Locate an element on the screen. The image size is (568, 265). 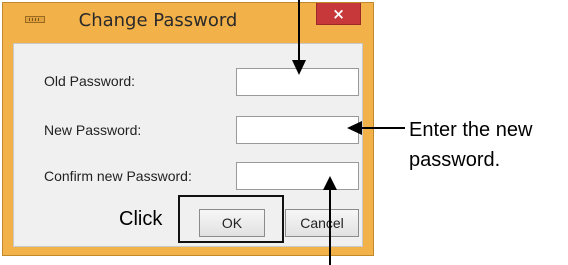
enter-new-annotation: Enter the new is located at coordinates (471, 130).